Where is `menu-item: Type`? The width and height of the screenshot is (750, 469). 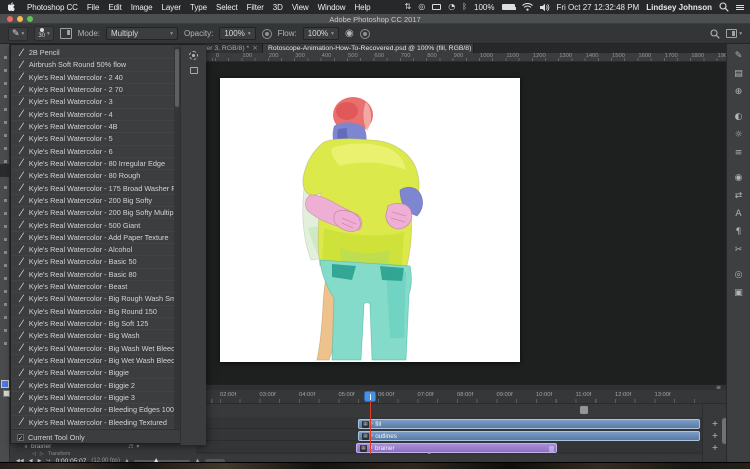
menu-item: Type is located at coordinates (198, 7).